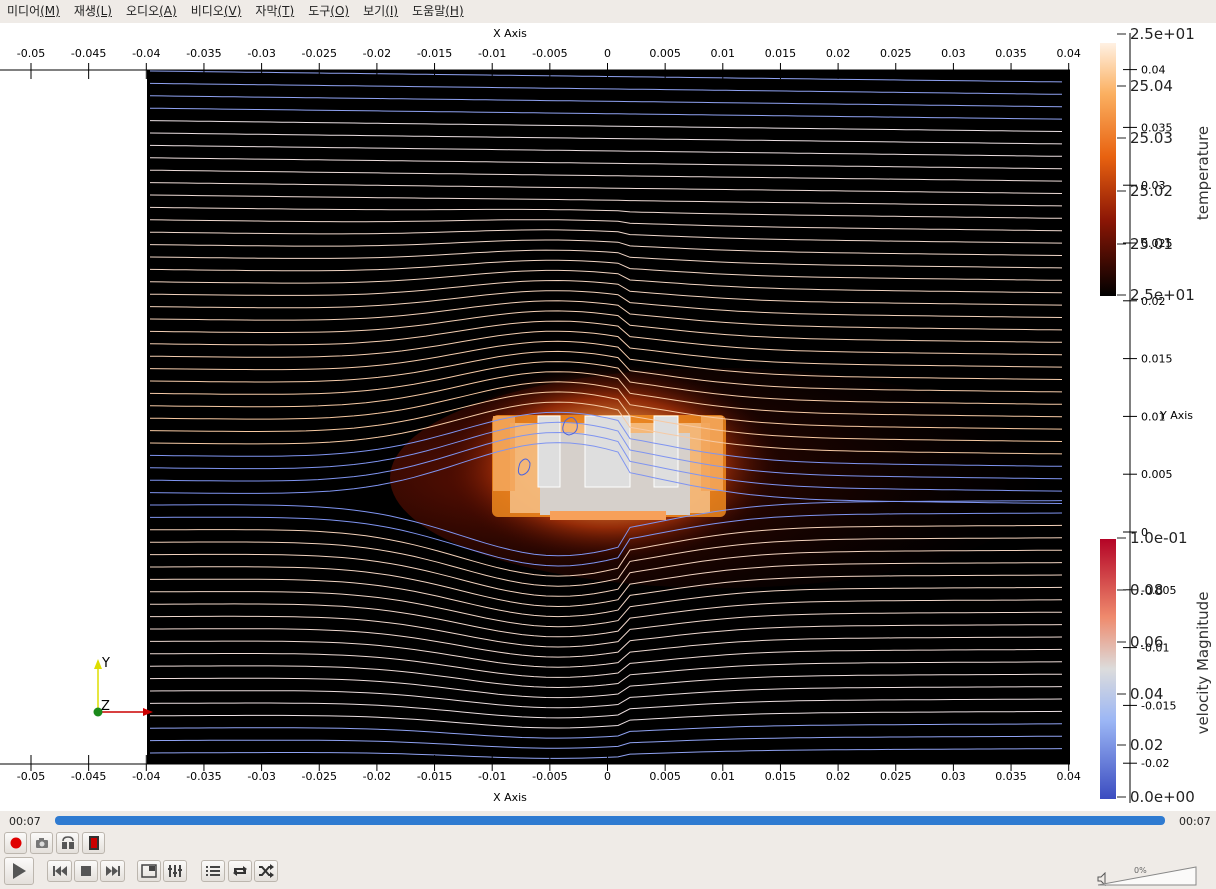 The image size is (1216, 889). What do you see at coordinates (380, 11) in the screenshot?
I see `menu-view: 보기(I)` at bounding box center [380, 11].